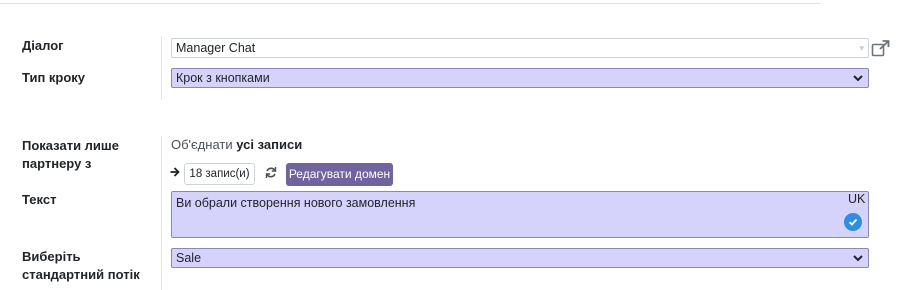 This screenshot has height=290, width=909. Describe the element at coordinates (81, 266) in the screenshot. I see `flow-label: Виберіть стандартний потік` at that location.